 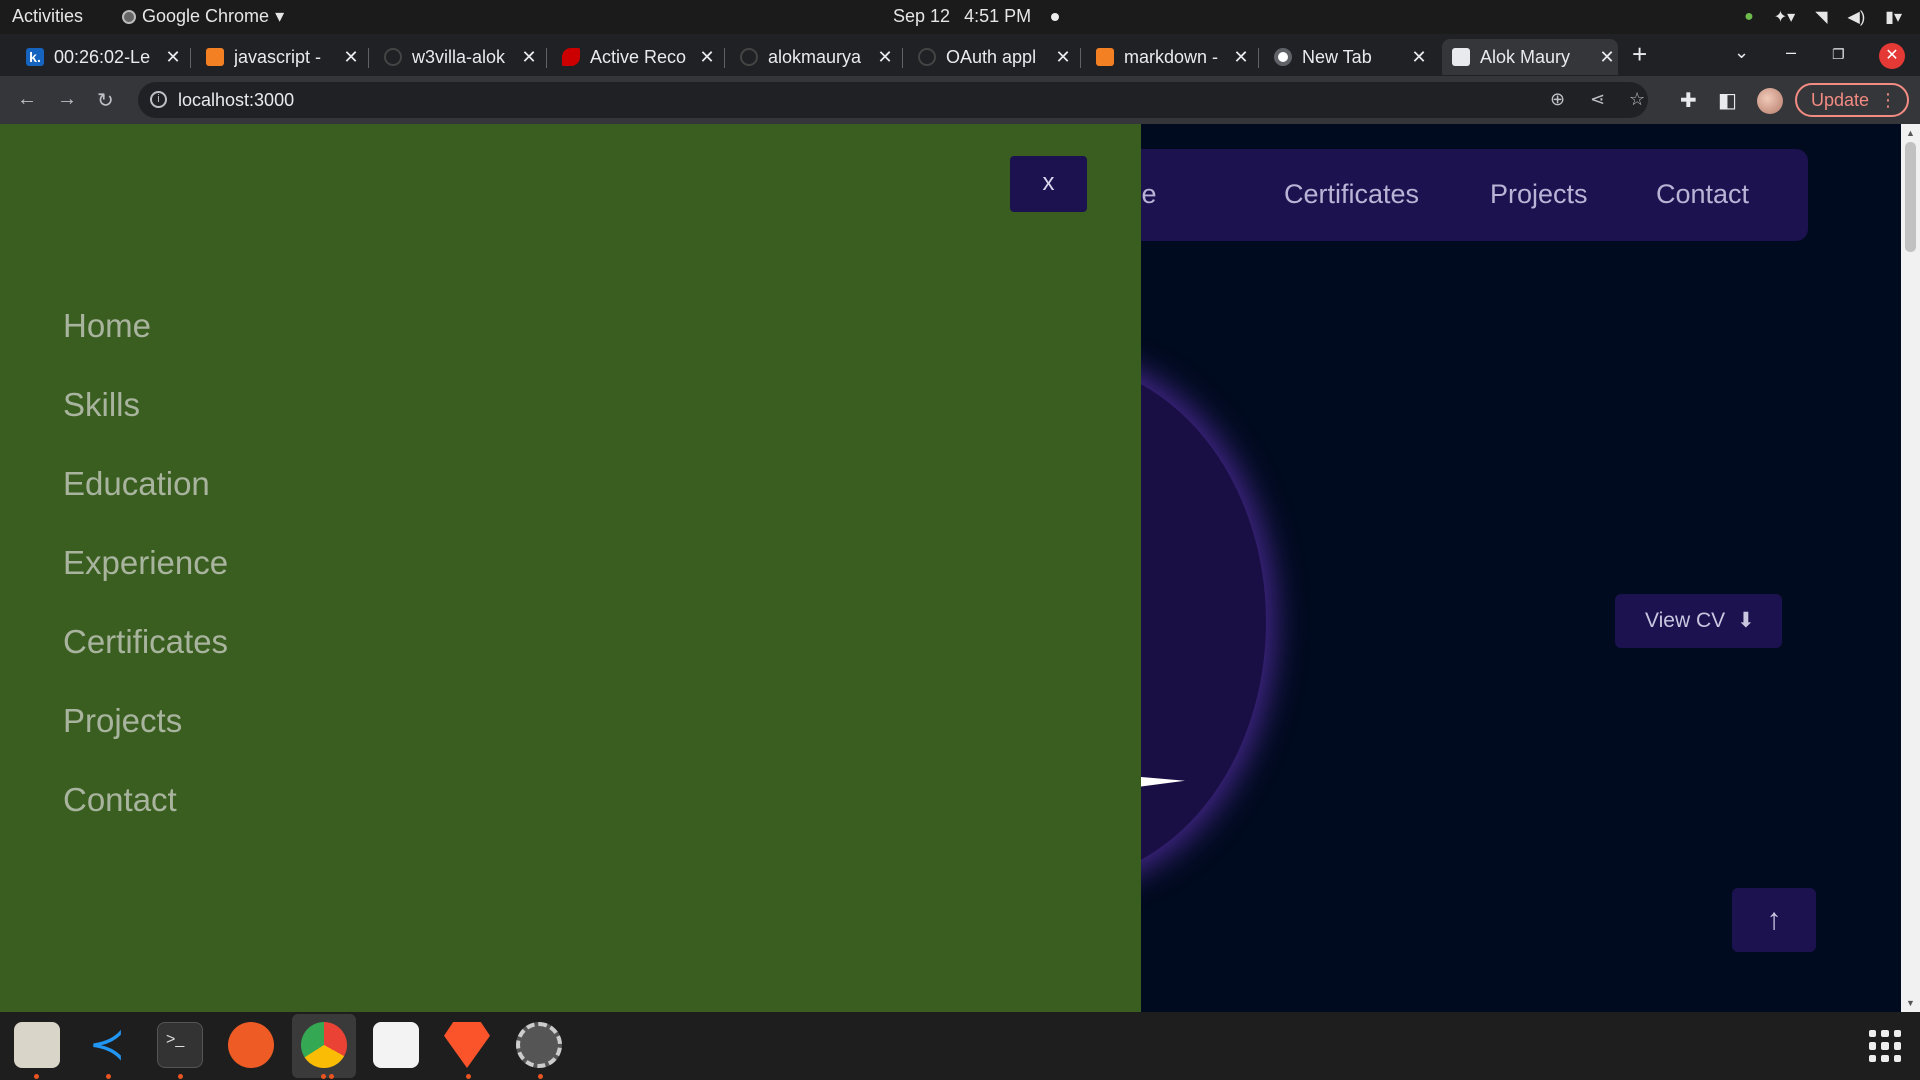 I want to click on scroll-down-arrow-icon: ▼, so click(x=1910, y=1003).